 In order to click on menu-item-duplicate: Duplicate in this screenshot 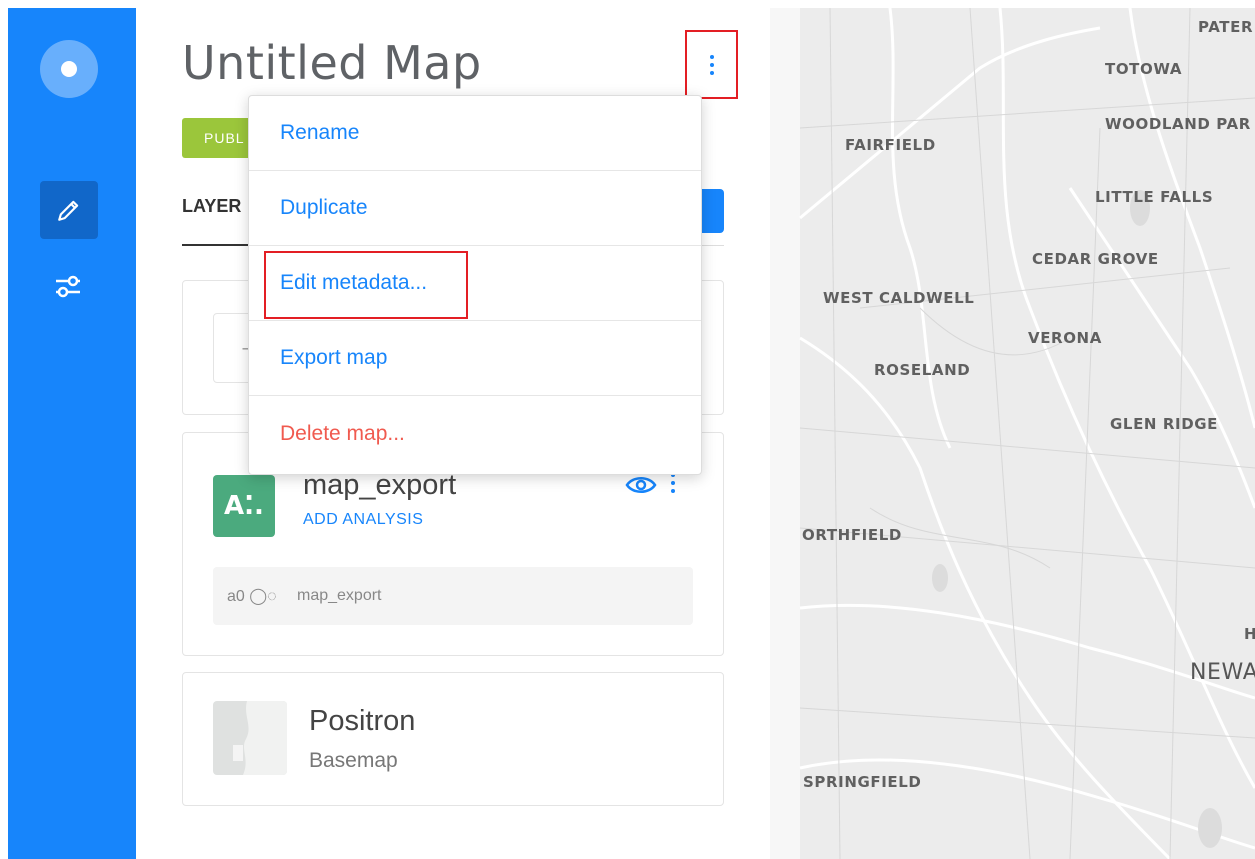, I will do `click(475, 208)`.